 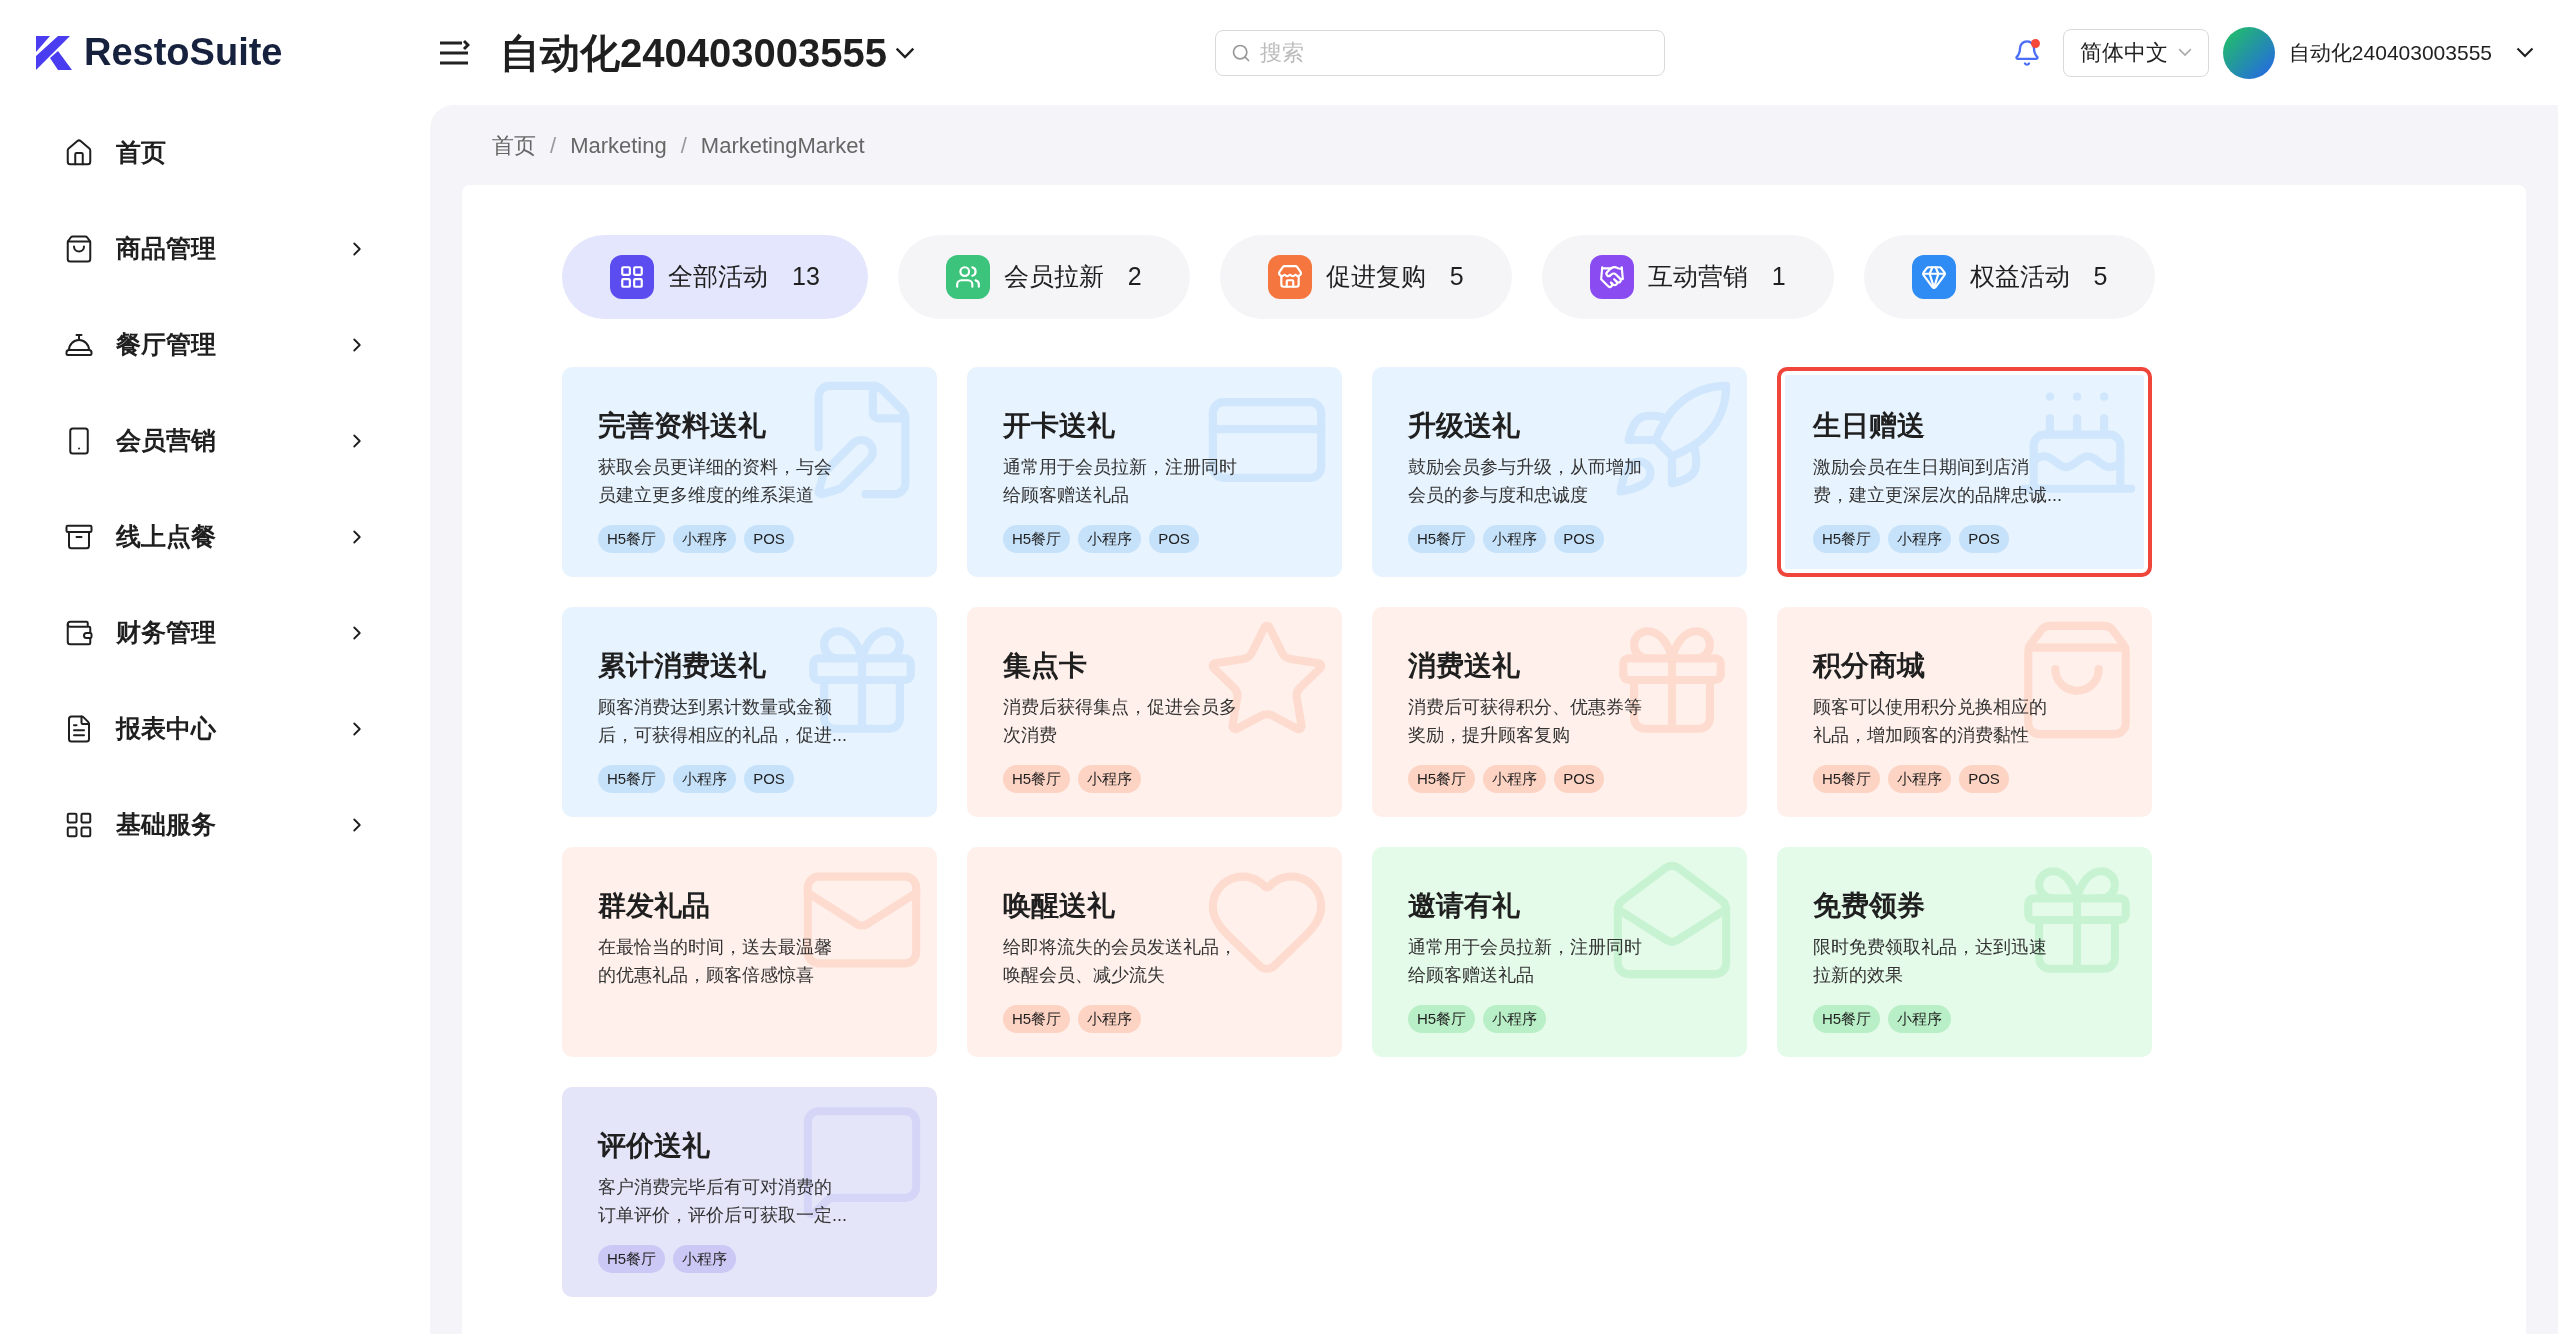 What do you see at coordinates (654, 1146) in the screenshot?
I see `card-title: 评价送礼` at bounding box center [654, 1146].